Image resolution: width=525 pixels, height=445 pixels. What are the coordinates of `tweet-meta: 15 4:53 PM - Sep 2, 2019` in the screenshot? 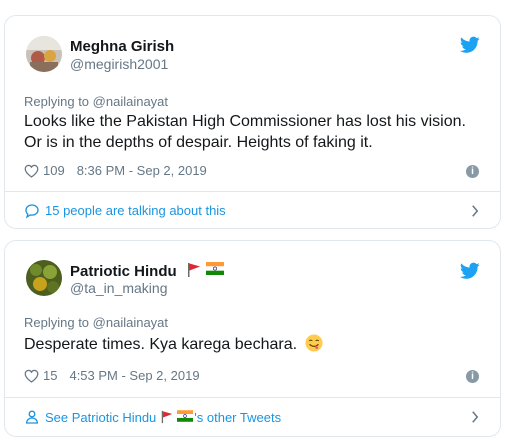 It's located at (112, 375).